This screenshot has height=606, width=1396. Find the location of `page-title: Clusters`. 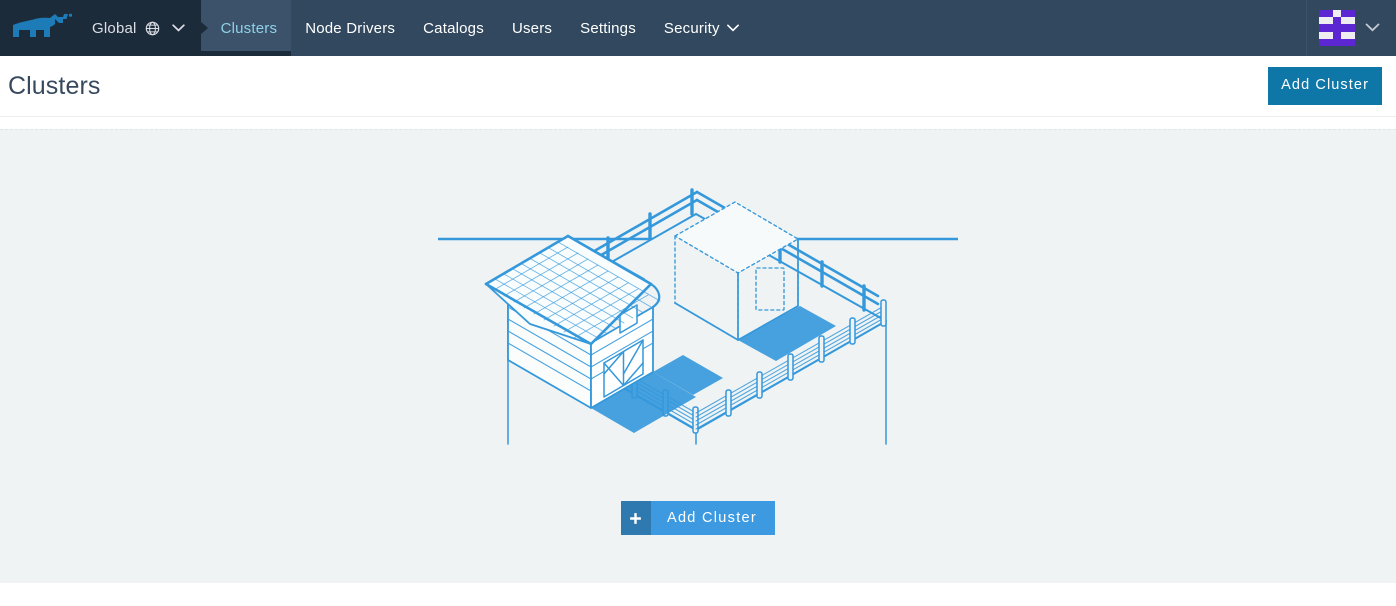

page-title: Clusters is located at coordinates (54, 85).